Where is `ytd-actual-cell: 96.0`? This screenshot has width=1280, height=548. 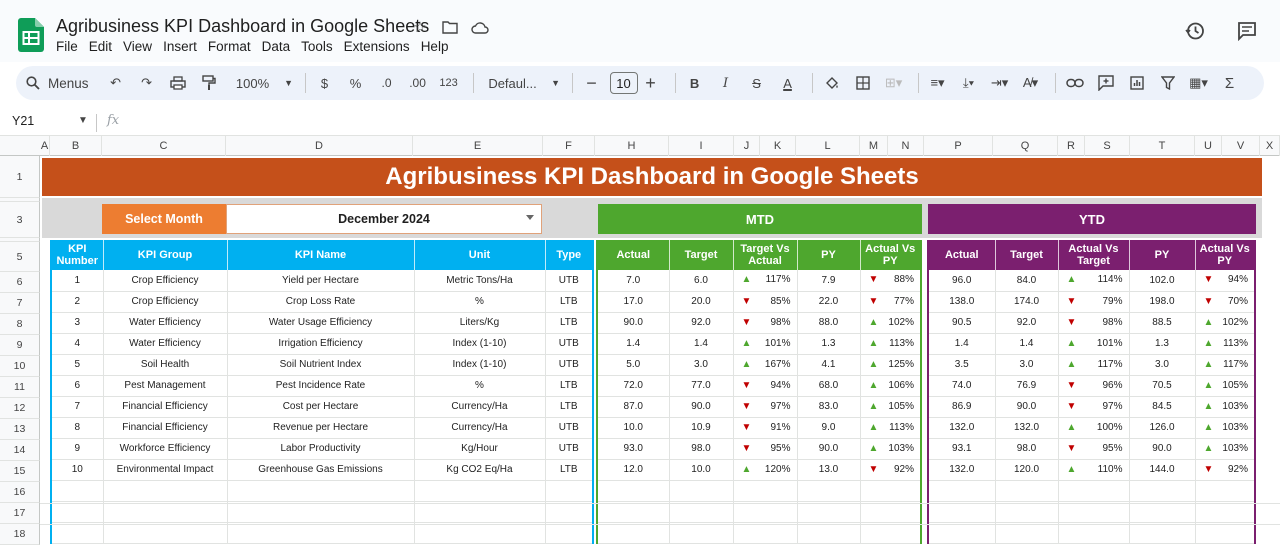 ytd-actual-cell: 96.0 is located at coordinates (962, 281).